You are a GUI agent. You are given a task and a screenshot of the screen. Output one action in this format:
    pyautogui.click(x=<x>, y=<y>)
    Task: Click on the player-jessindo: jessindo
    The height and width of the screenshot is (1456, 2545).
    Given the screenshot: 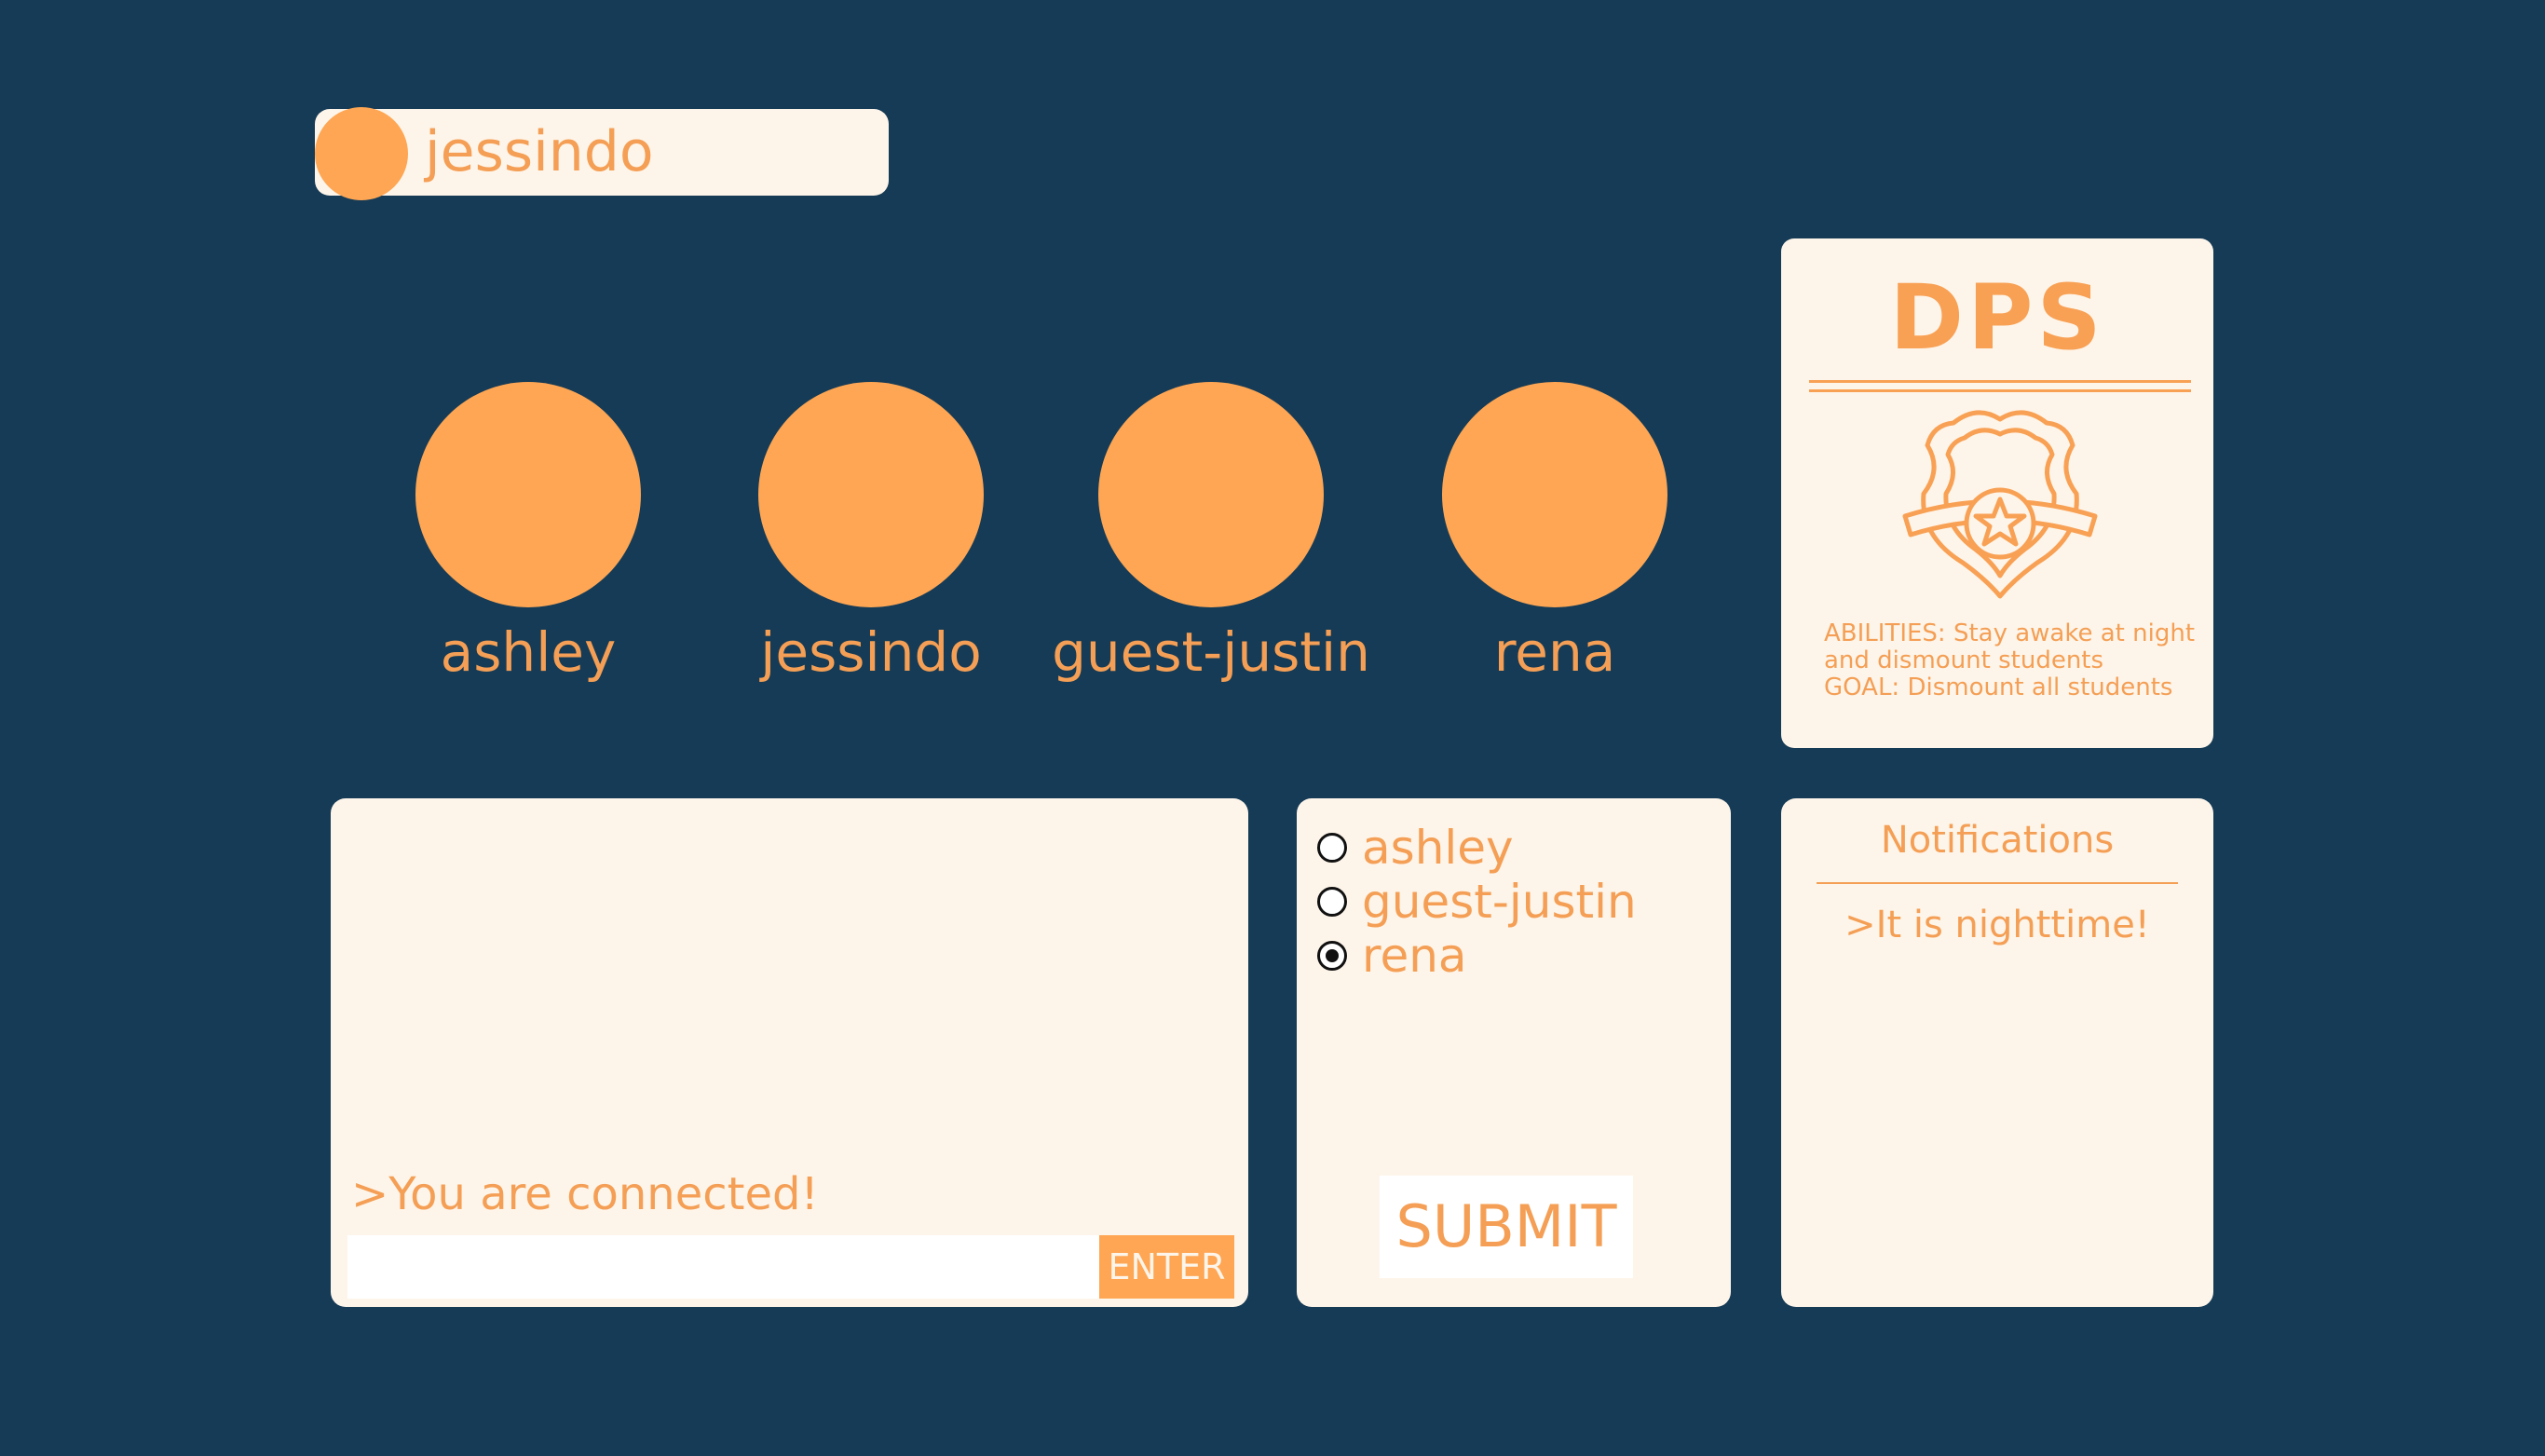 What is the action you would take?
    pyautogui.click(x=871, y=535)
    